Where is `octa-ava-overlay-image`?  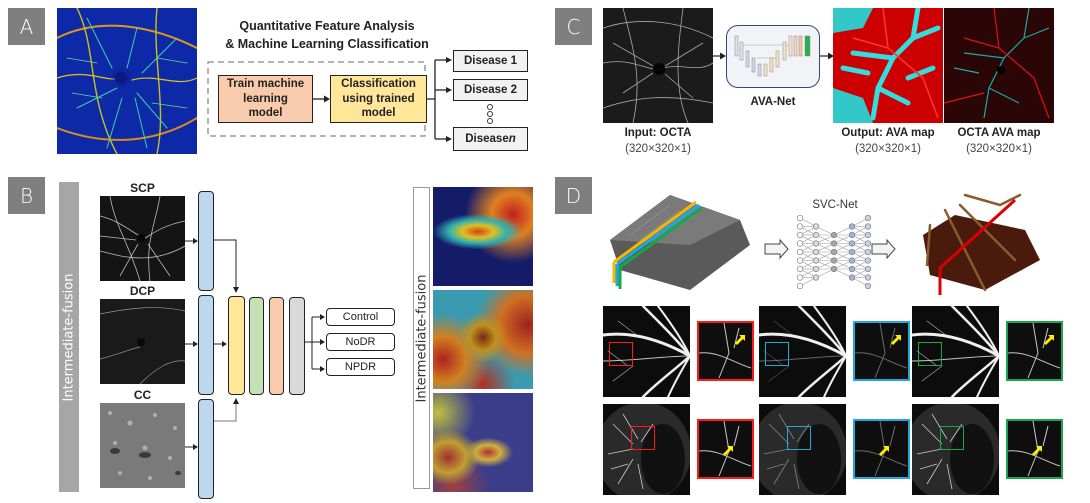
octa-ava-overlay-image is located at coordinates (999, 65).